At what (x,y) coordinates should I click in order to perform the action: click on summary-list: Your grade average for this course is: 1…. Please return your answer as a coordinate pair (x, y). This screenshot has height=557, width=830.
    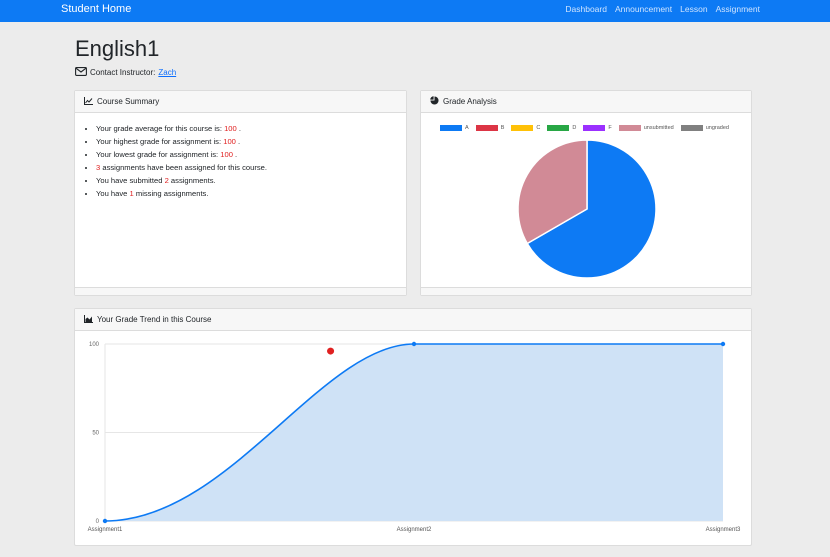
    Looking at the image, I should click on (240, 161).